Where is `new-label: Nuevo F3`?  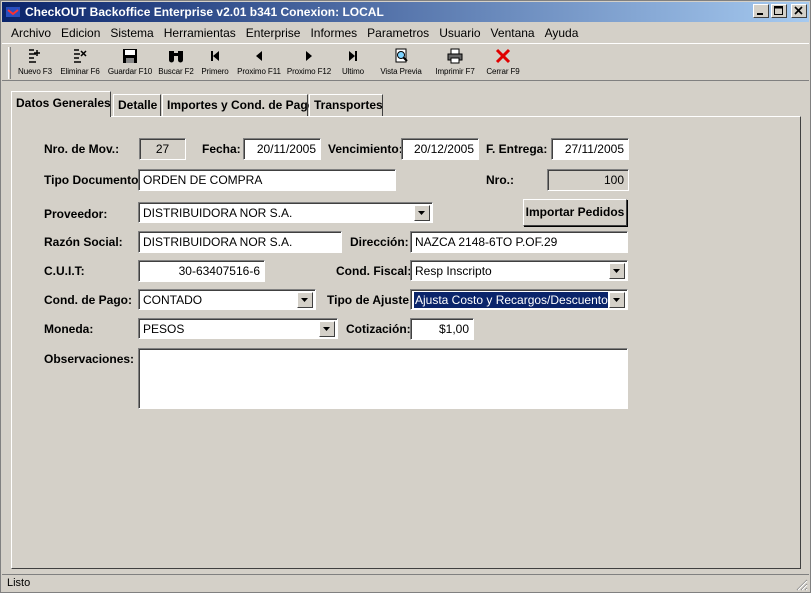
new-label: Nuevo F3 is located at coordinates (35, 71).